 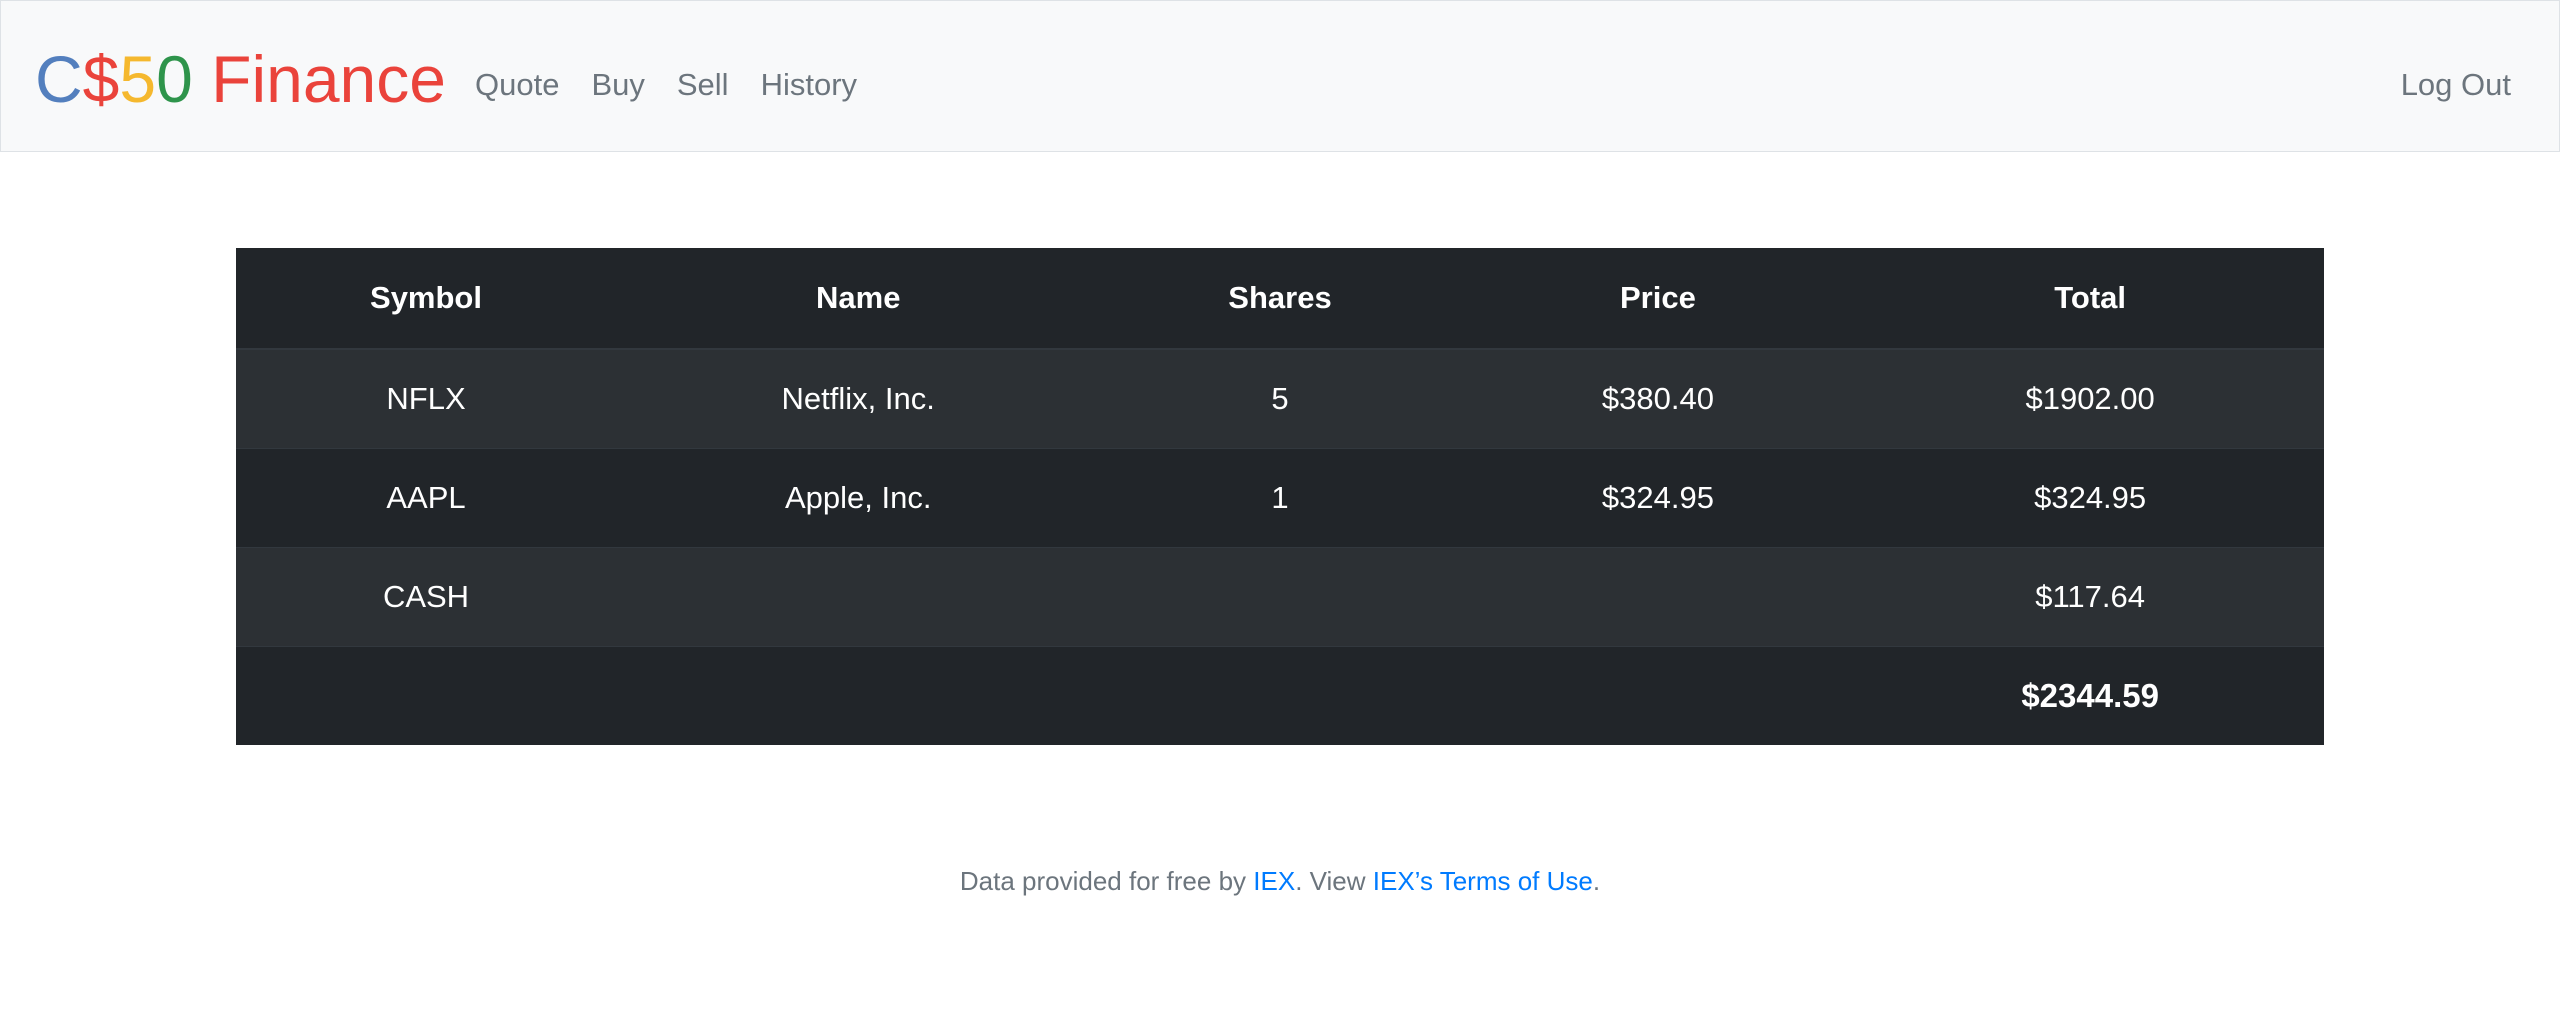 I want to click on table-row: CASH $117.64, so click(x=1280, y=597).